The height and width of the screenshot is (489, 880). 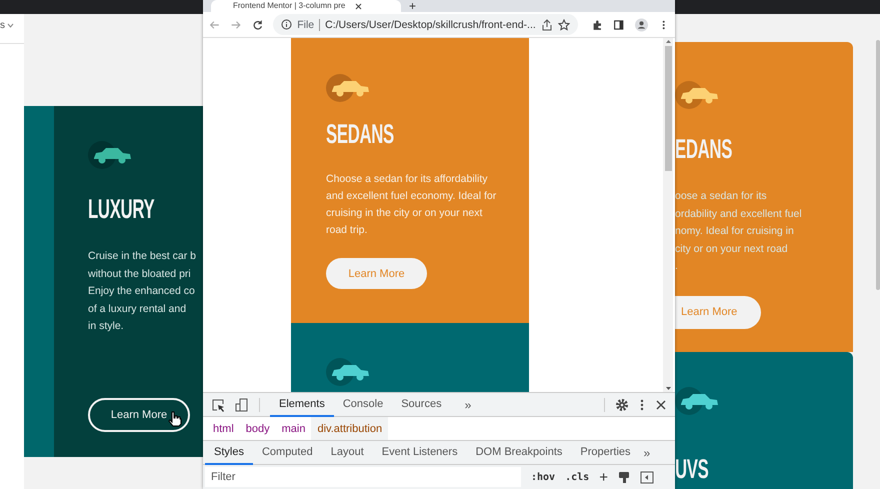 What do you see at coordinates (139, 274) in the screenshot?
I see `card-text: without the bloated pri` at bounding box center [139, 274].